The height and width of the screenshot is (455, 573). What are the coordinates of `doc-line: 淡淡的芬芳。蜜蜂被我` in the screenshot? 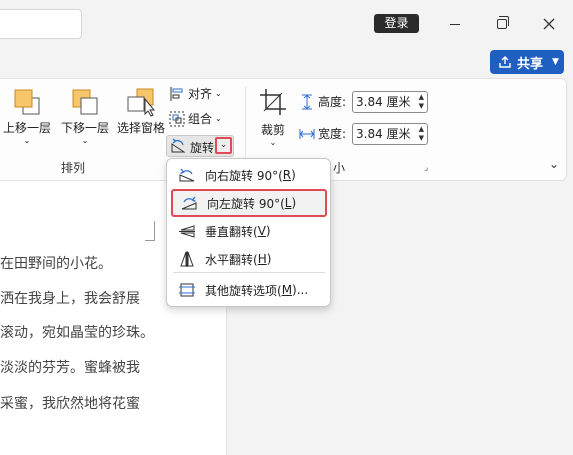 It's located at (70, 368).